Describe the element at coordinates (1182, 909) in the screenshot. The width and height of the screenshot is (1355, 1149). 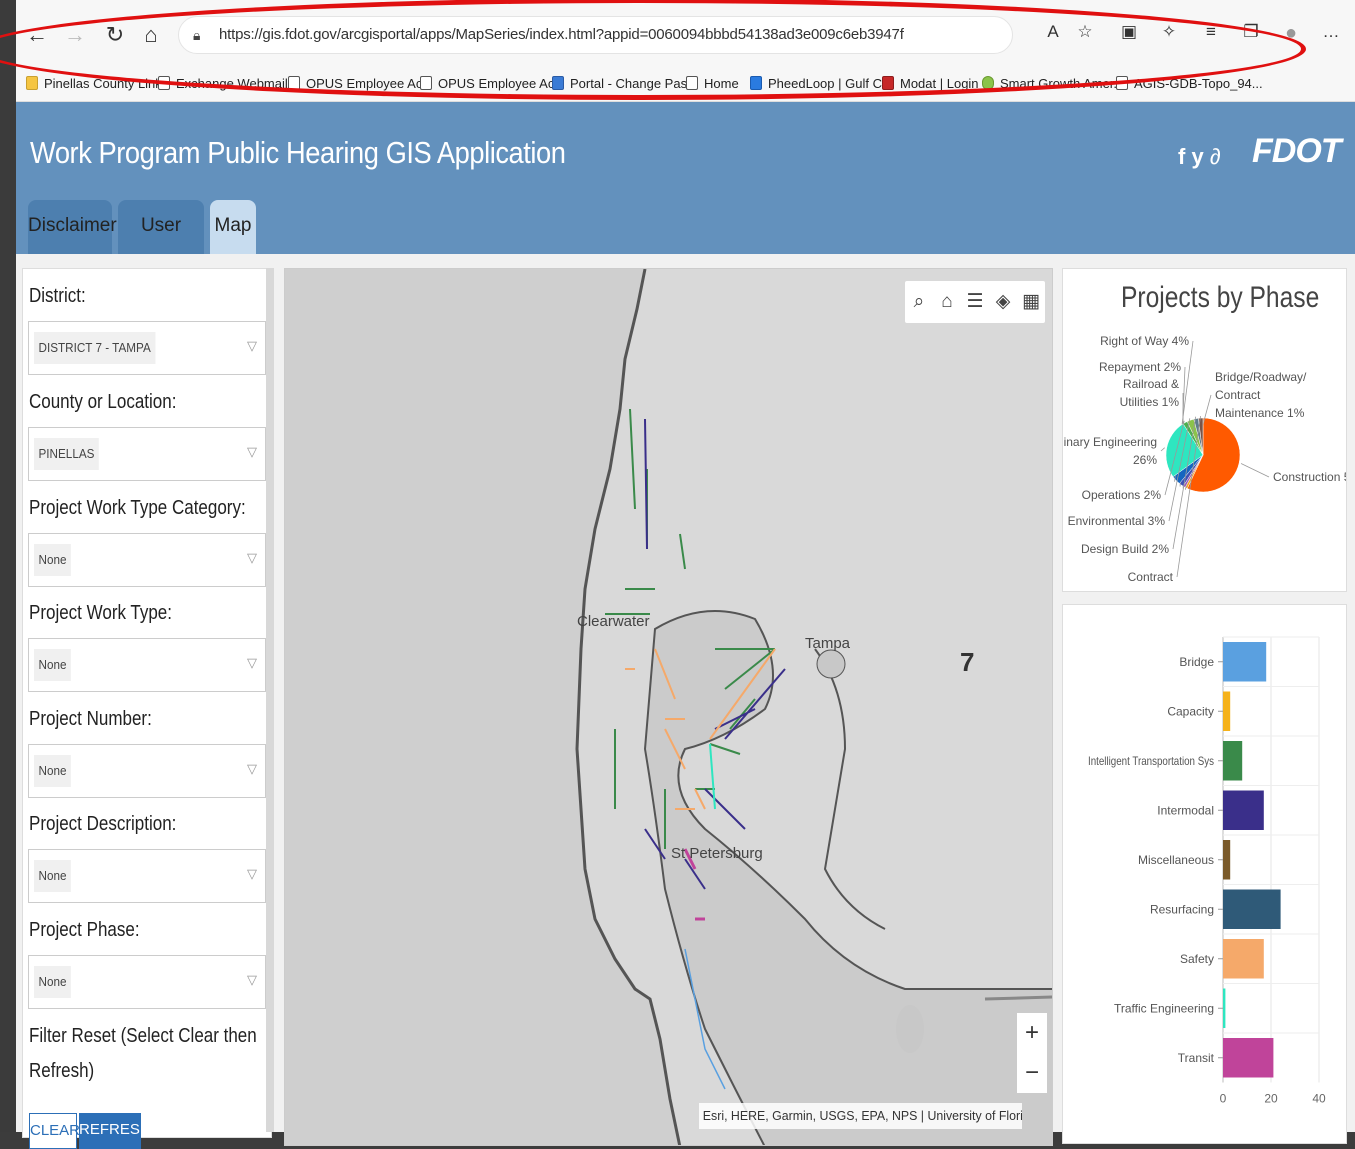
I see `bar-category-label: Resurfacing` at that location.